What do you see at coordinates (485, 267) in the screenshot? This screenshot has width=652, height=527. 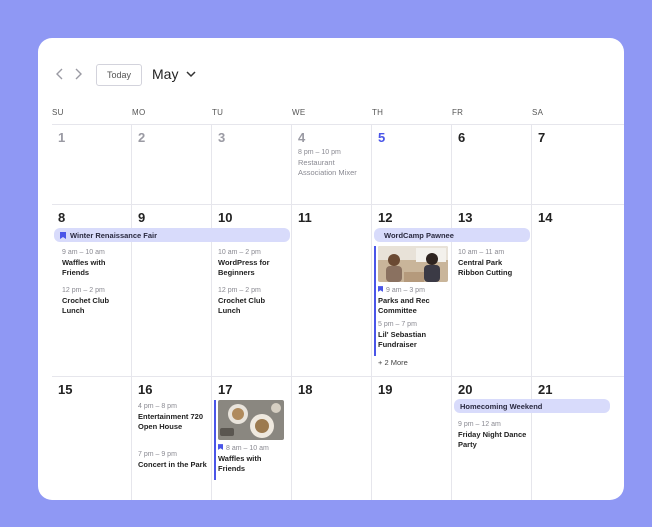 I see `event-title: Central Park Ribbon Cutting` at bounding box center [485, 267].